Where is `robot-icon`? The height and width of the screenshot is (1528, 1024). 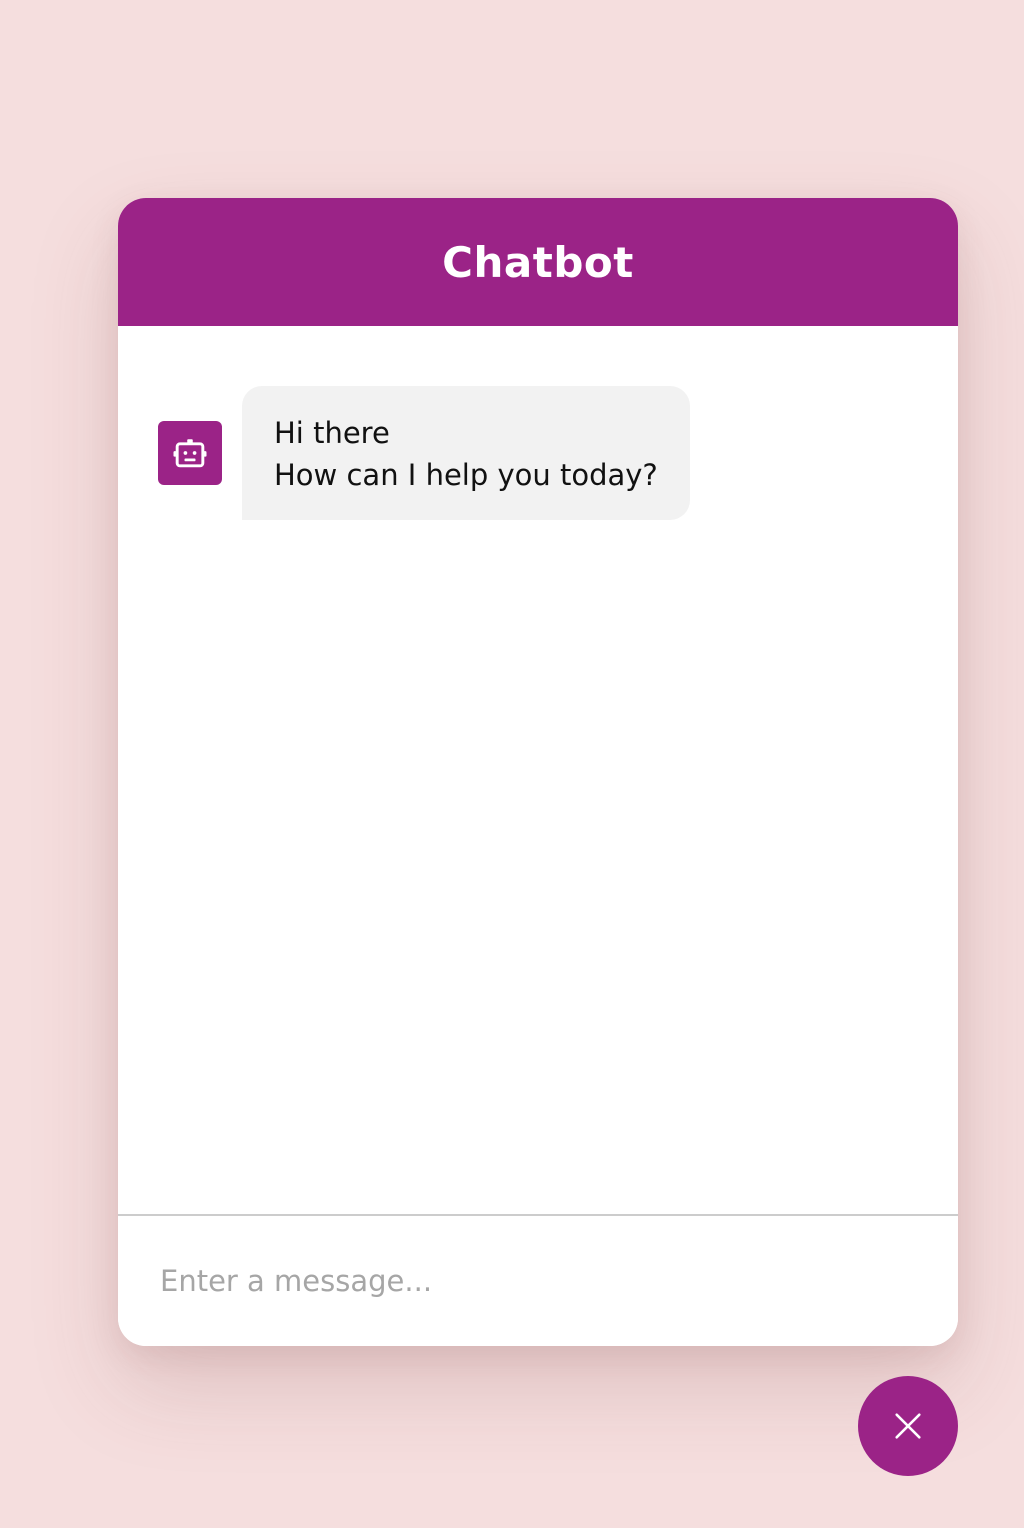 robot-icon is located at coordinates (190, 453).